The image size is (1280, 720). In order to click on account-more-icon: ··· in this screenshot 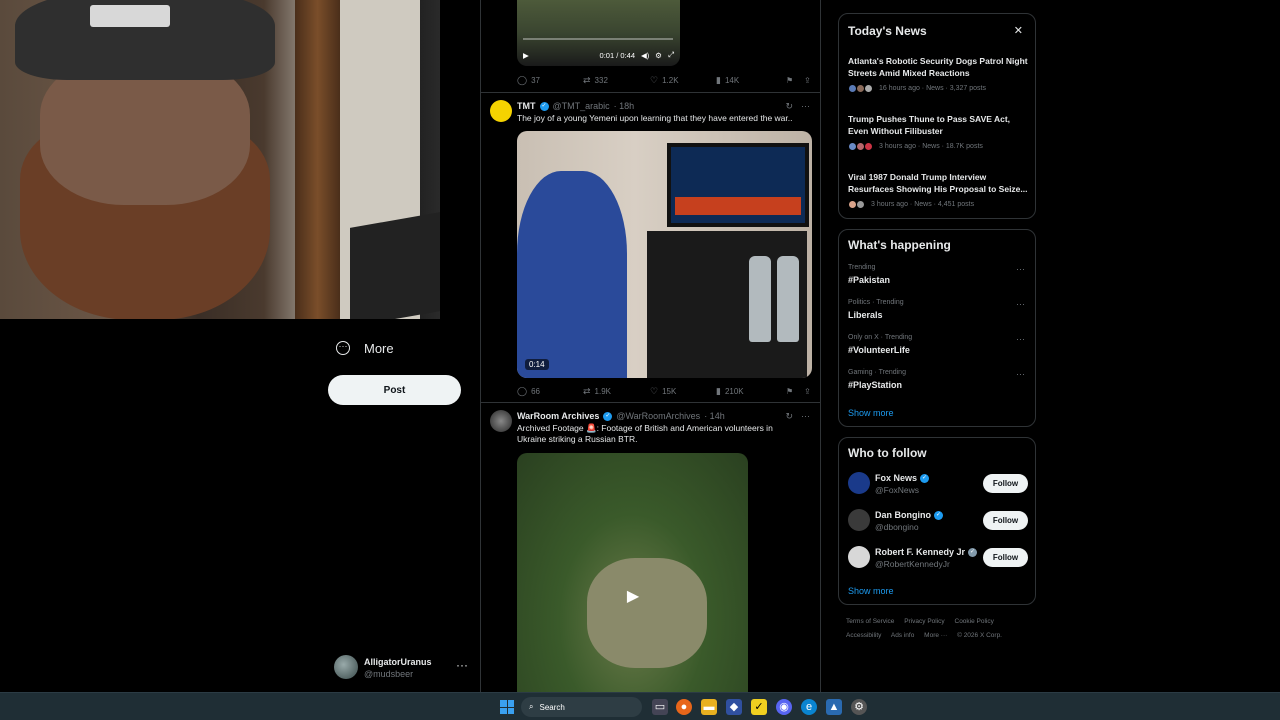, I will do `click(462, 665)`.